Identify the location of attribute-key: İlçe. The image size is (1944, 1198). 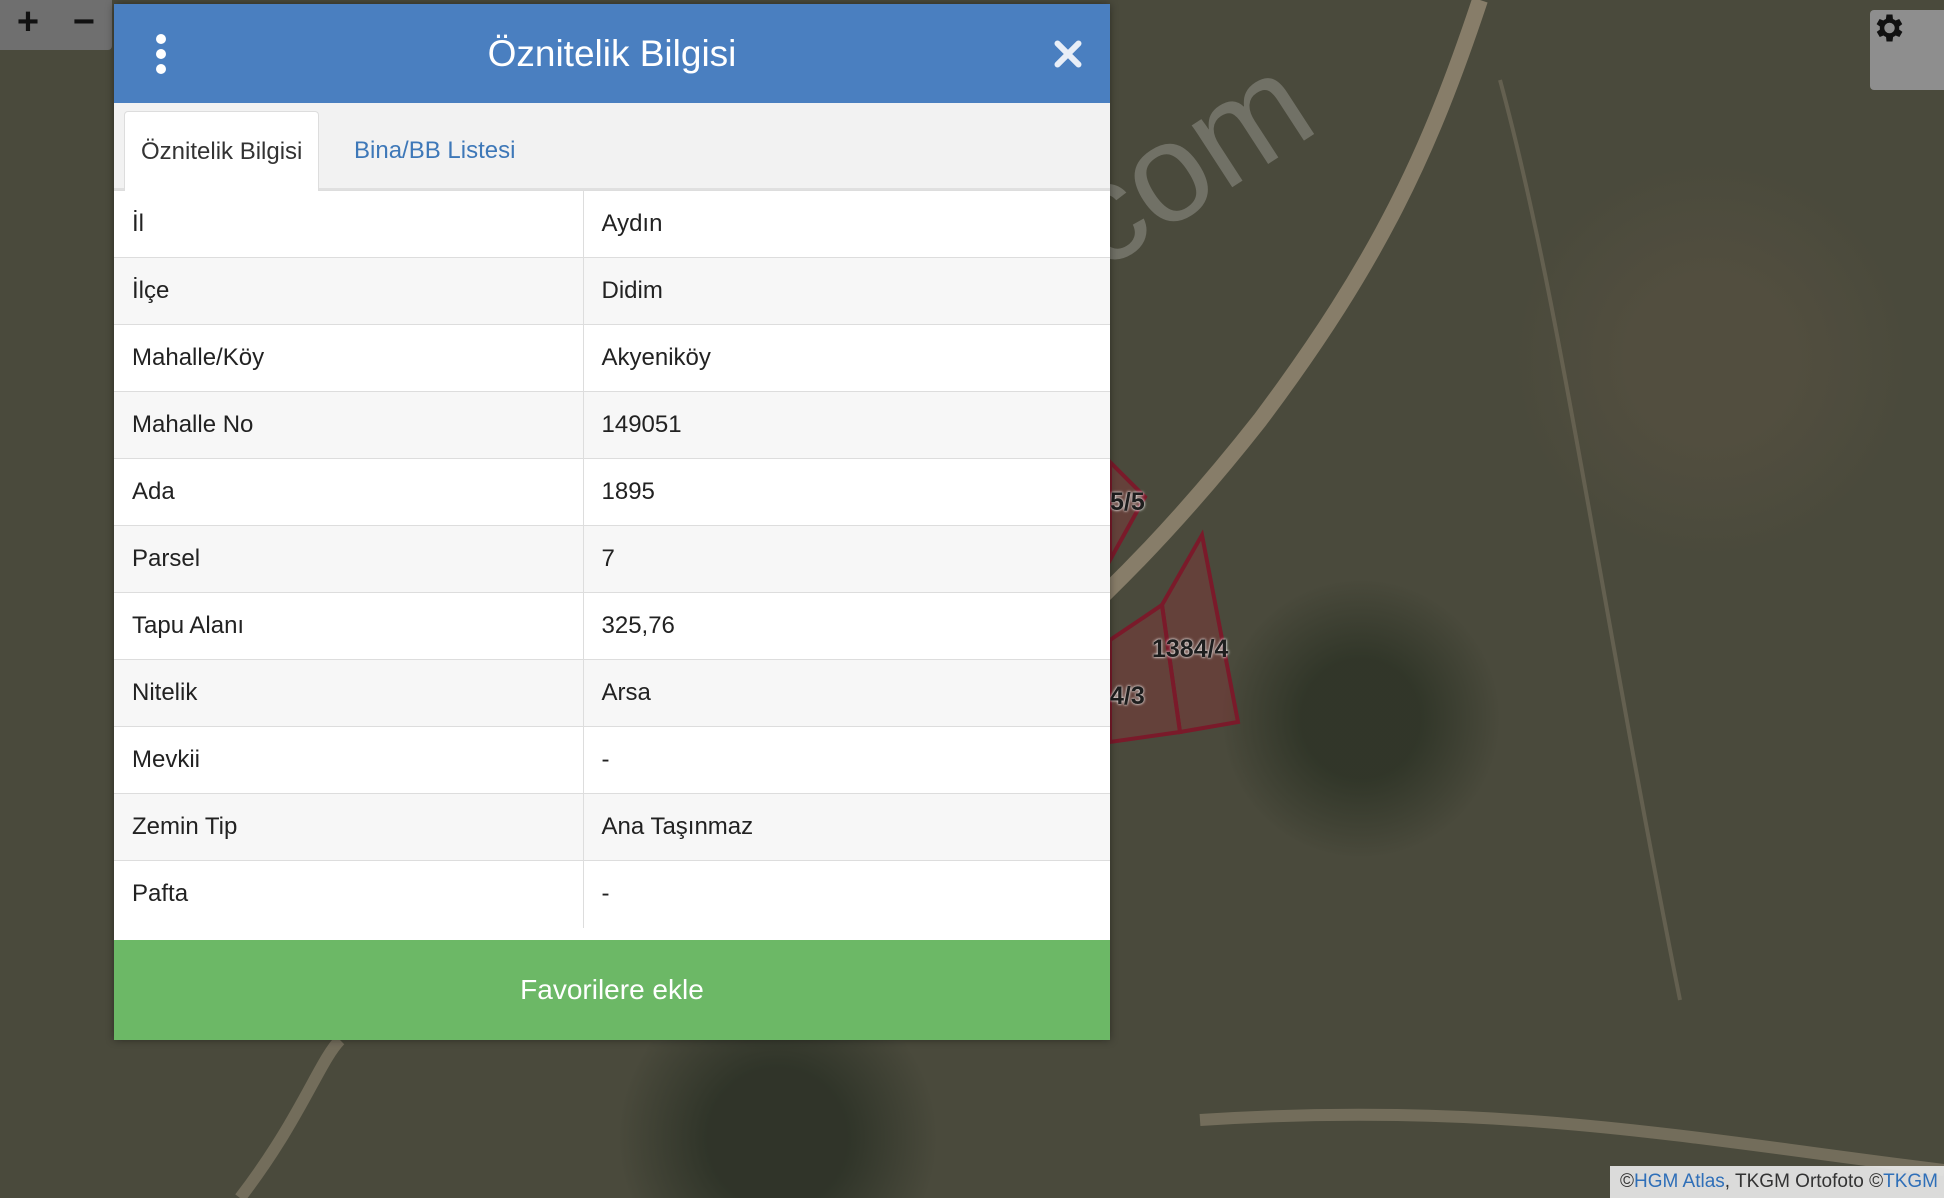
(349, 291).